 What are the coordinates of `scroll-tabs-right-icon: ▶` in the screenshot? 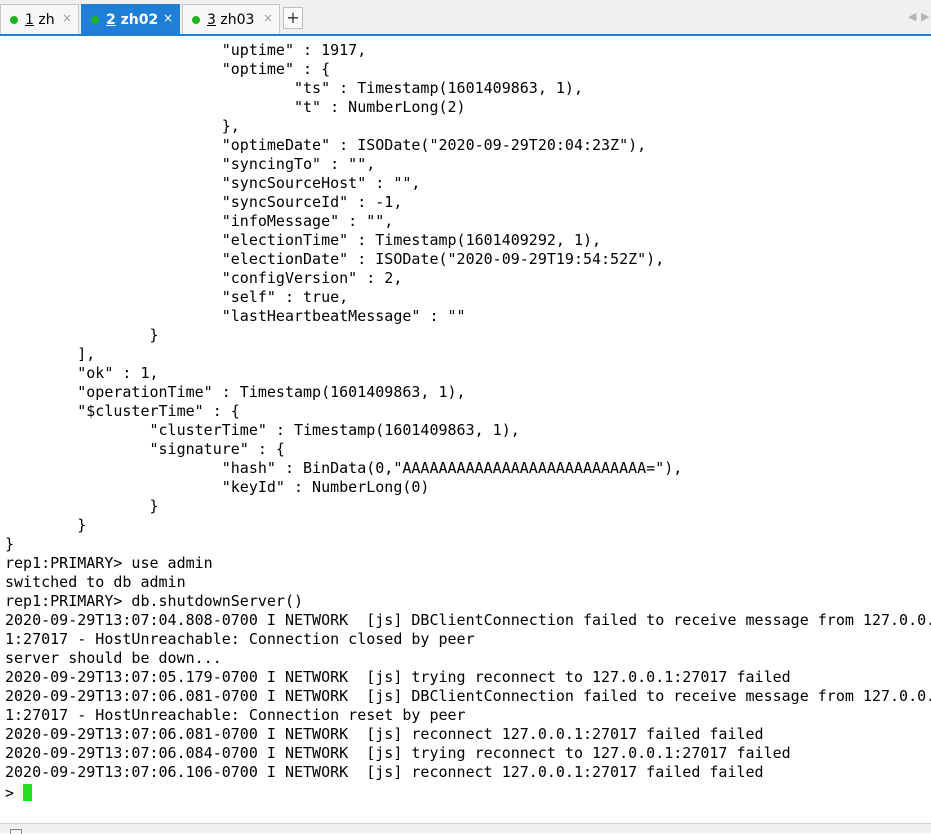 It's located at (925, 16).